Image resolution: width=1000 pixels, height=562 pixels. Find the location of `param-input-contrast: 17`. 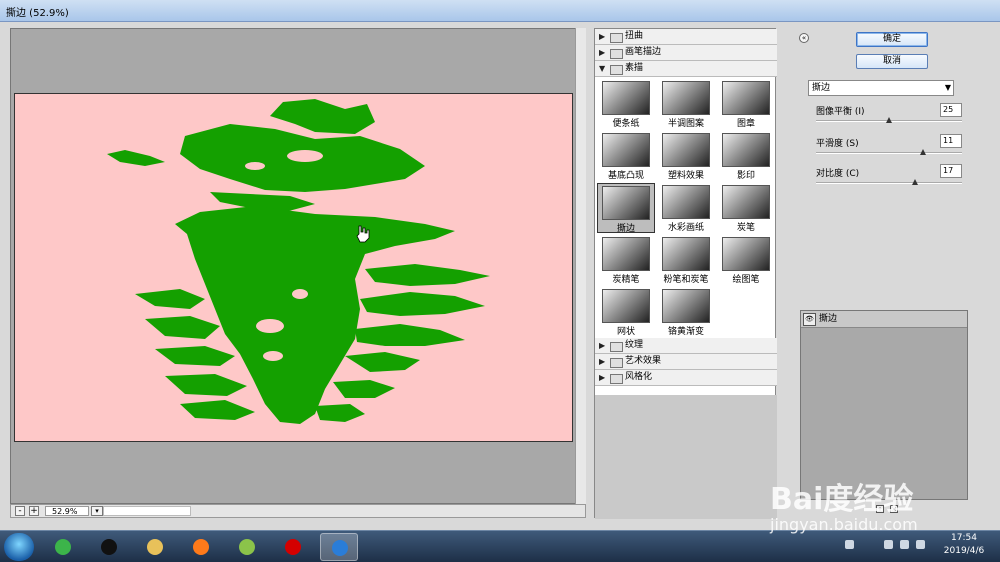

param-input-contrast: 17 is located at coordinates (951, 171).